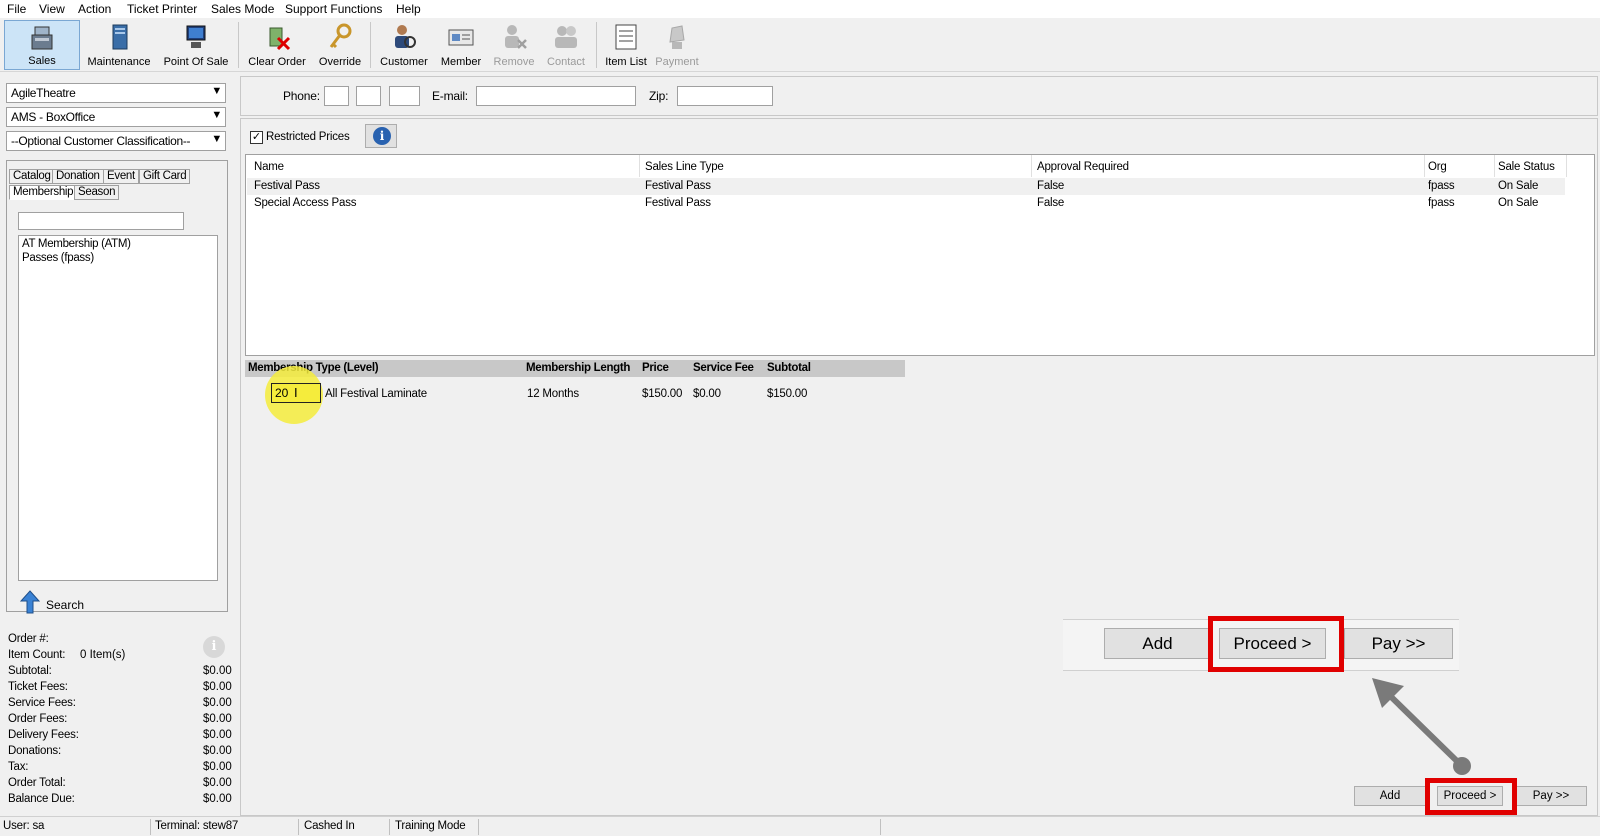 The width and height of the screenshot is (1600, 836). What do you see at coordinates (78, 176) in the screenshot?
I see `tab-donation: Donation` at bounding box center [78, 176].